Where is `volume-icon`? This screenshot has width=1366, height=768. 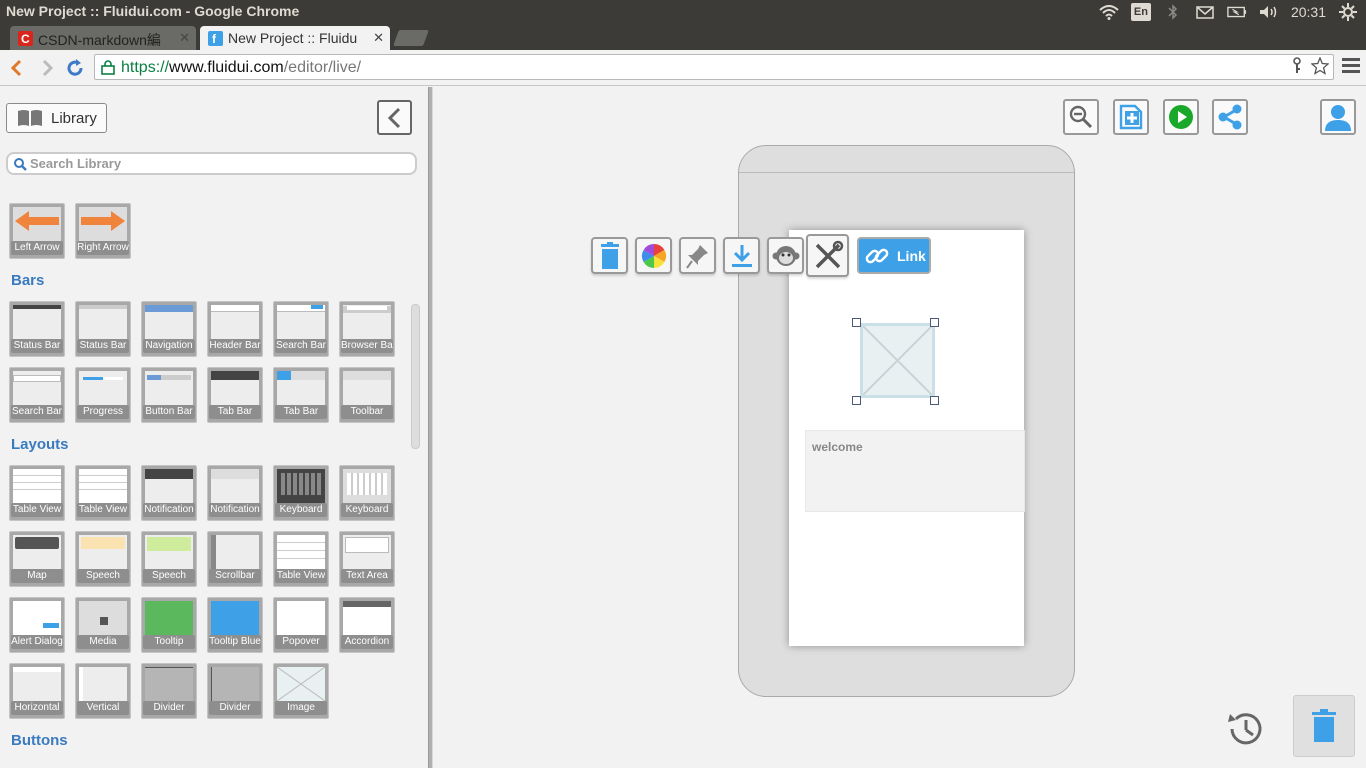
volume-icon is located at coordinates (1269, 12).